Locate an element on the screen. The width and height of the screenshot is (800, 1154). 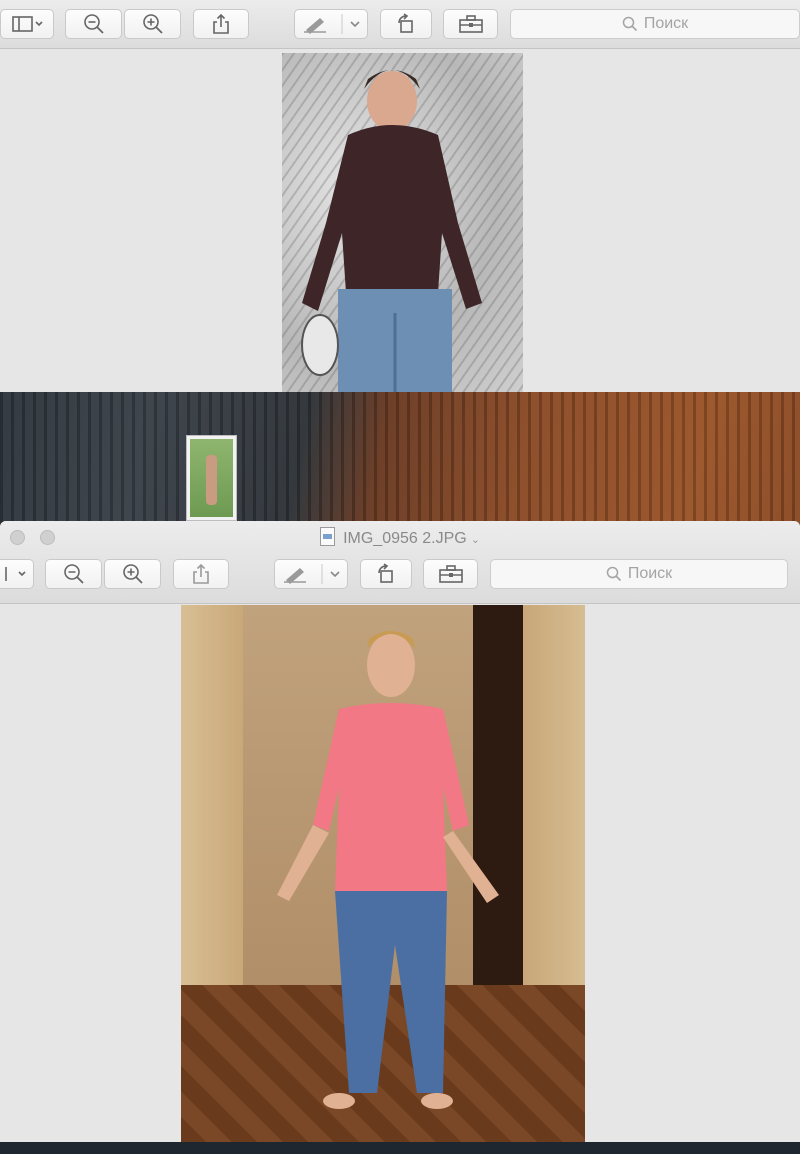
toolbar-bottom: IMG_0956 2.JPG ⌄ Поиск is located at coordinates (400, 562).